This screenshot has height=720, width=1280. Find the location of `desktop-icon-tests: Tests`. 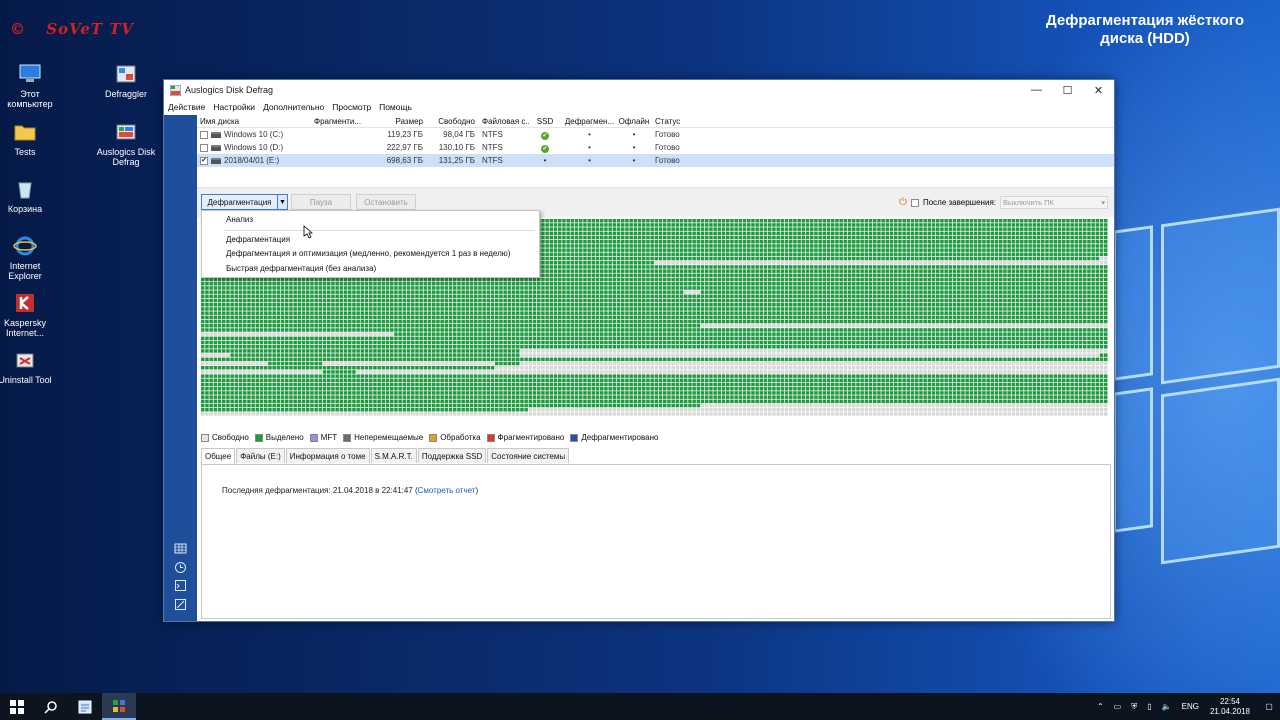

desktop-icon-tests: Tests is located at coordinates (27, 139).